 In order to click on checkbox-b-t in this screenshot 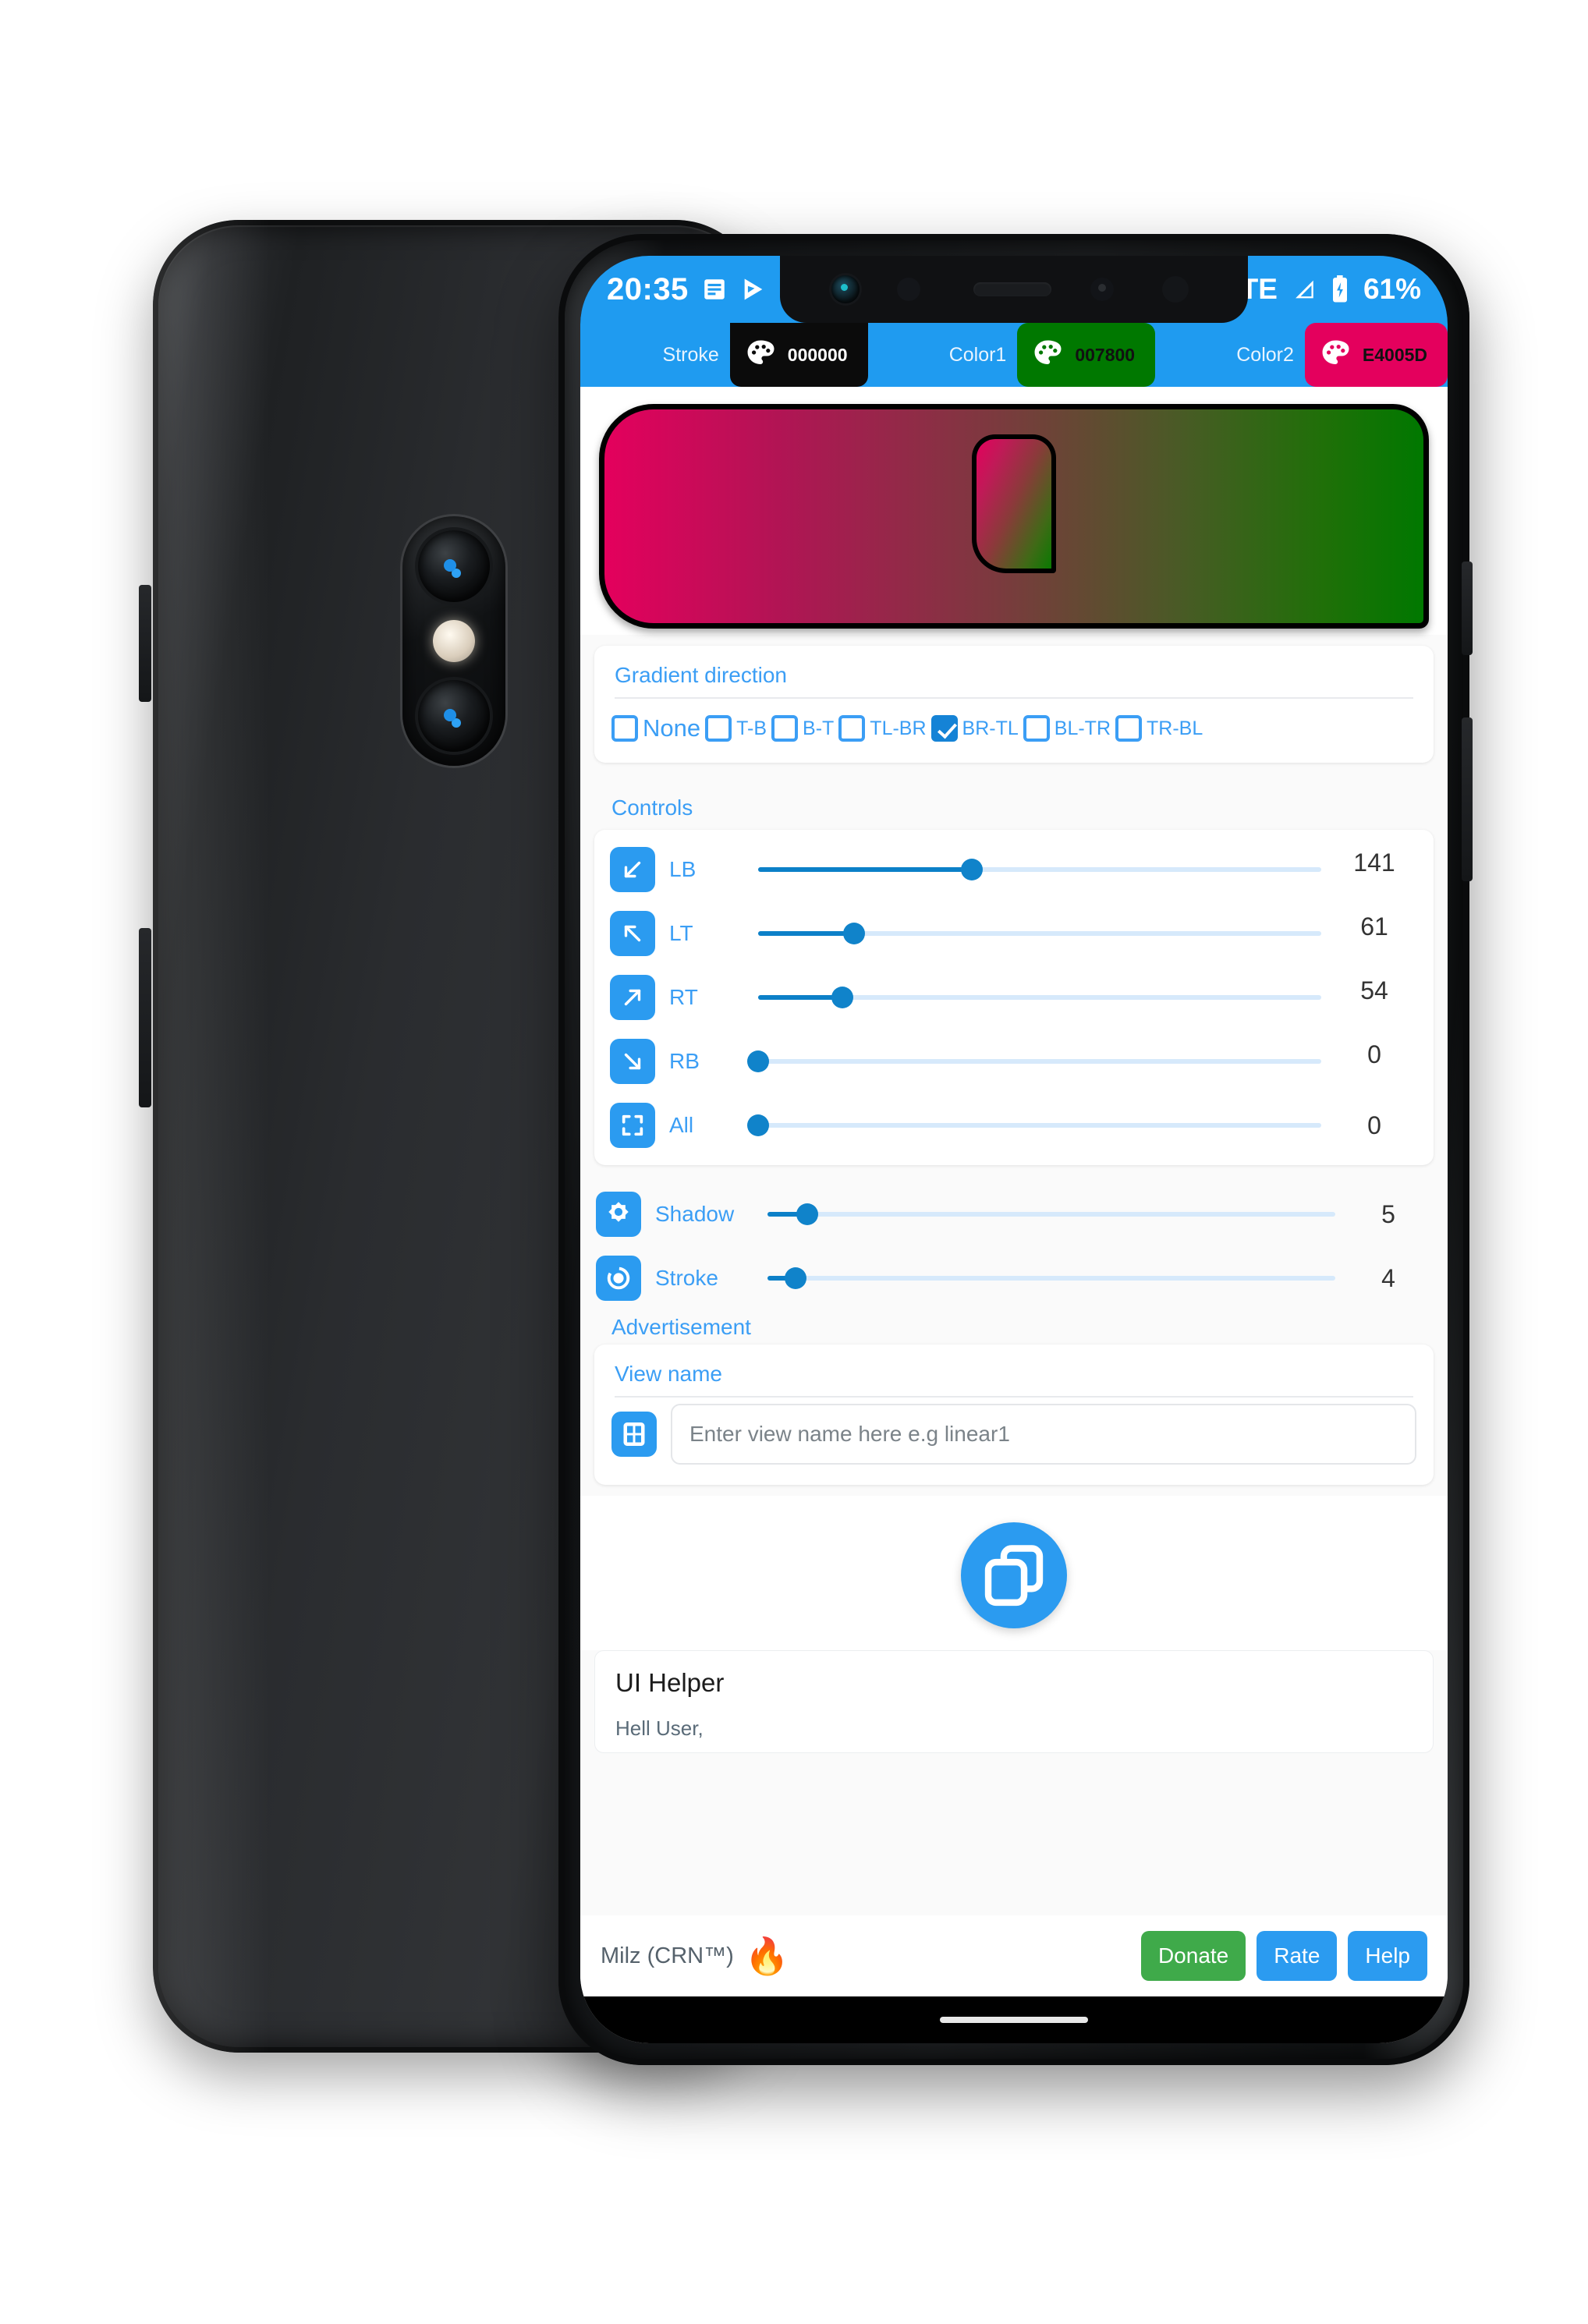, I will do `click(785, 728)`.